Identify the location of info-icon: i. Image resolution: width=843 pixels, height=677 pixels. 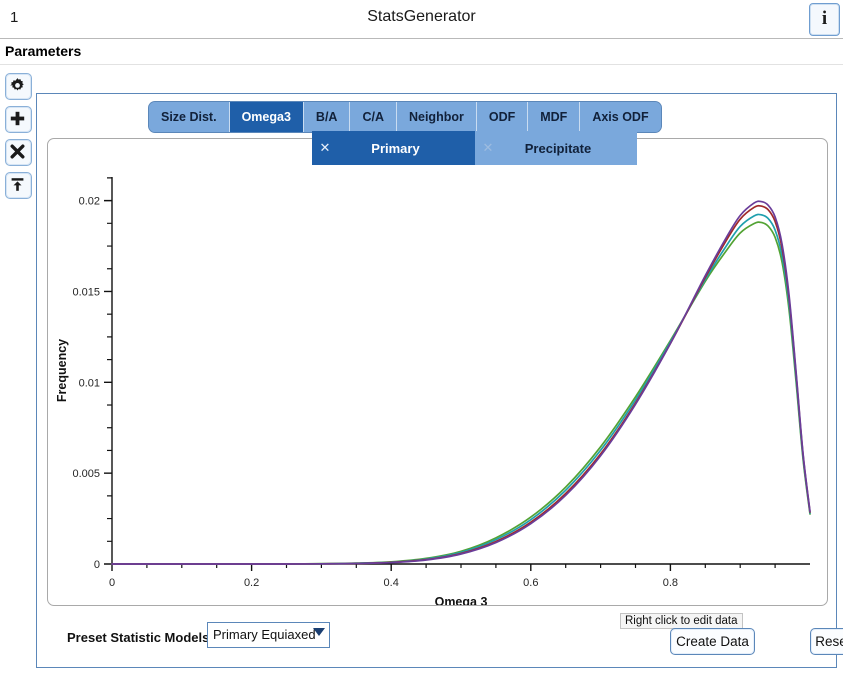
(824, 18).